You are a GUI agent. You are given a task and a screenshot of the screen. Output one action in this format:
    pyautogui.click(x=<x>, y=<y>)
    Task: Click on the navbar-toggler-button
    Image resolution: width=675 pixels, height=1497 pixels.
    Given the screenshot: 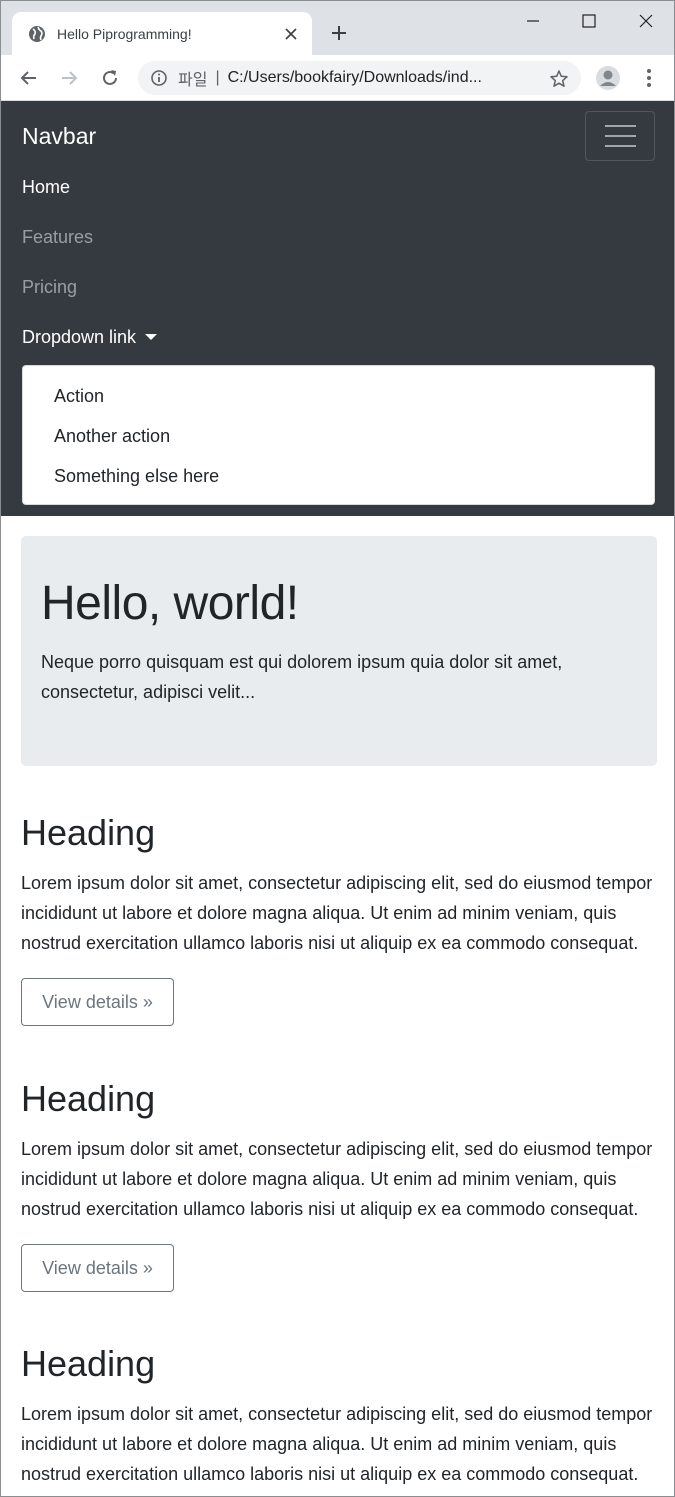 What is the action you would take?
    pyautogui.click(x=620, y=136)
    